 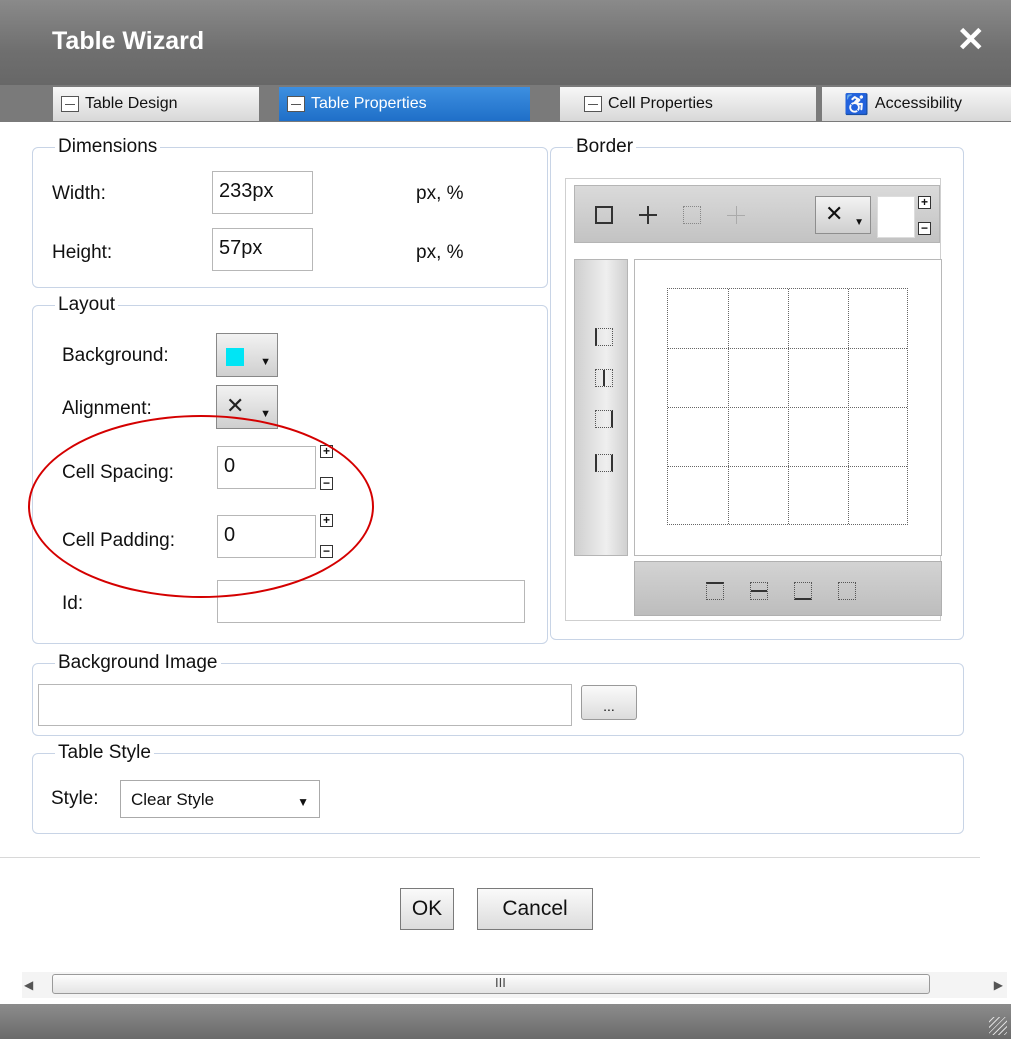 What do you see at coordinates (847, 591) in the screenshot?
I see `no-horizontal-border-icon` at bounding box center [847, 591].